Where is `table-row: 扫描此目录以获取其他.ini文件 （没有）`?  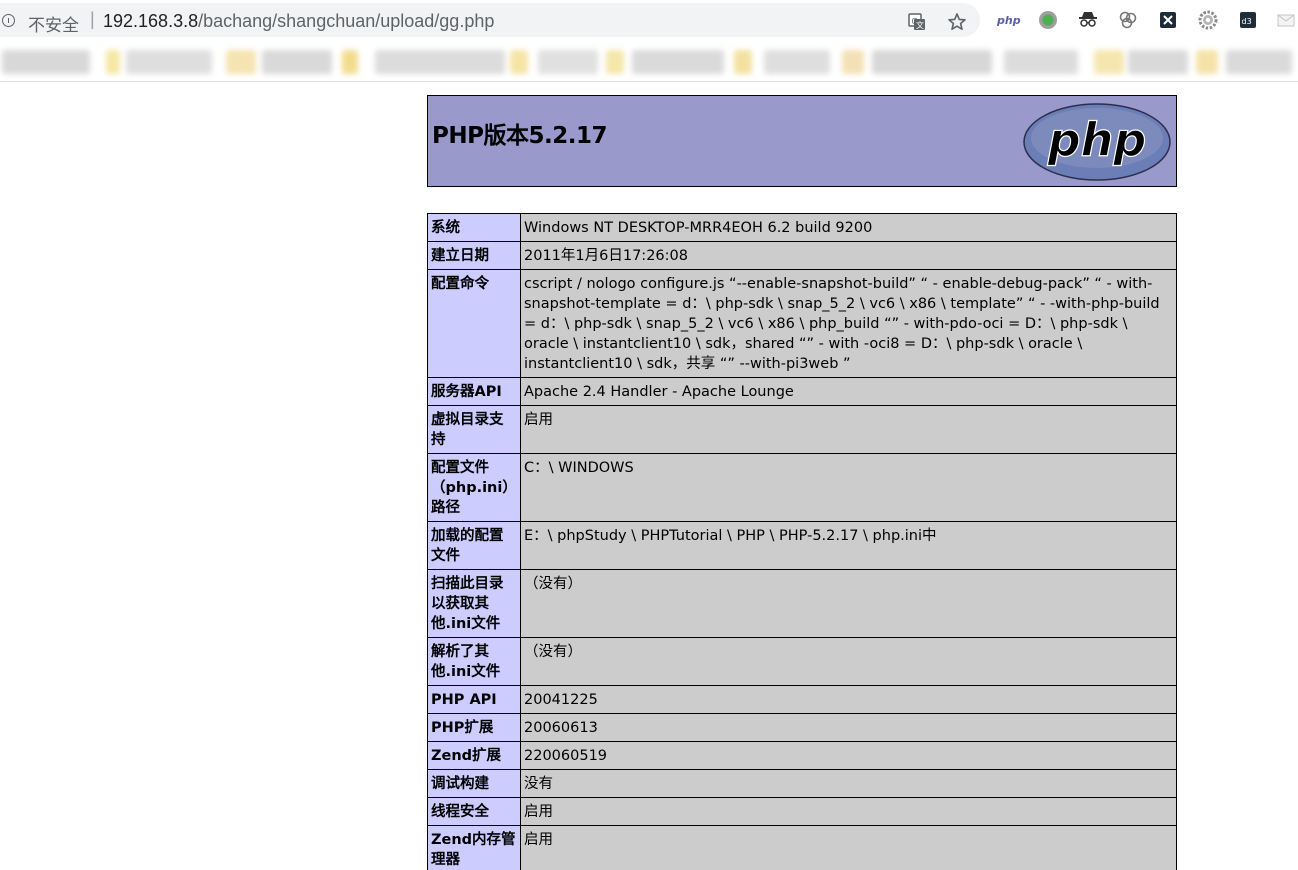
table-row: 扫描此目录以获取其他.ini文件 （没有） is located at coordinates (802, 603).